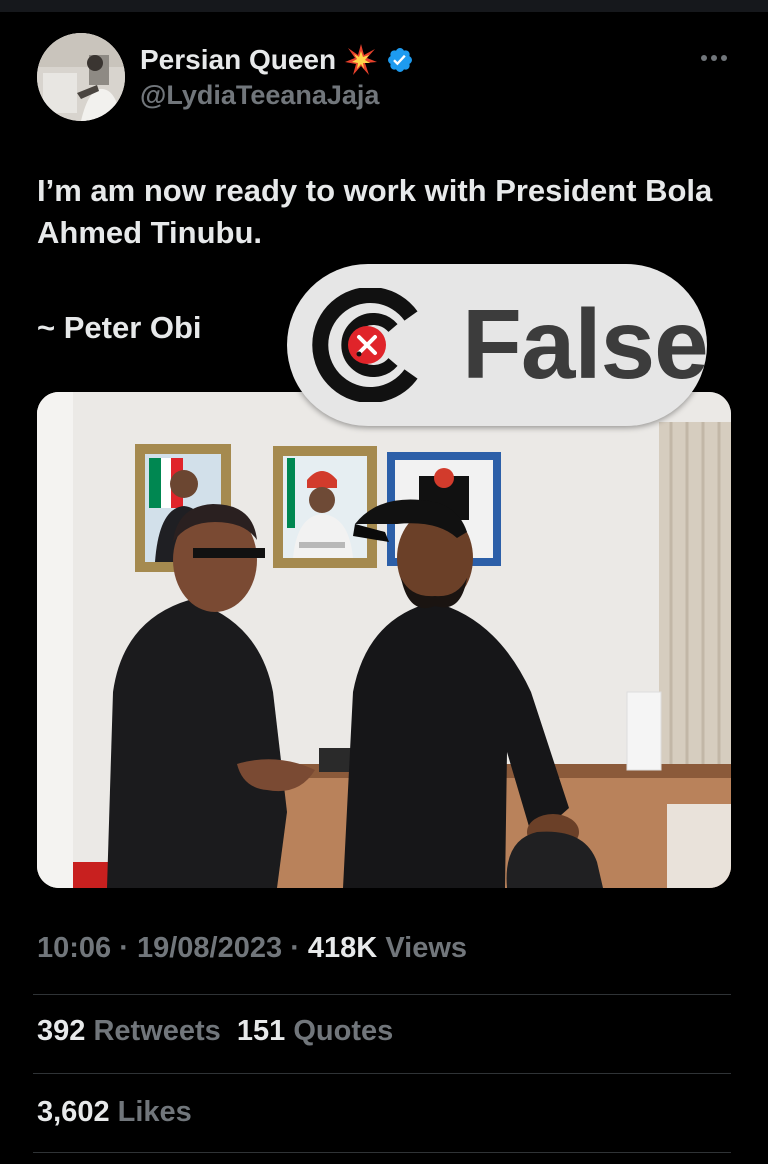  Describe the element at coordinates (157, 1031) in the screenshot. I see `retweets-label: Retweets` at that location.